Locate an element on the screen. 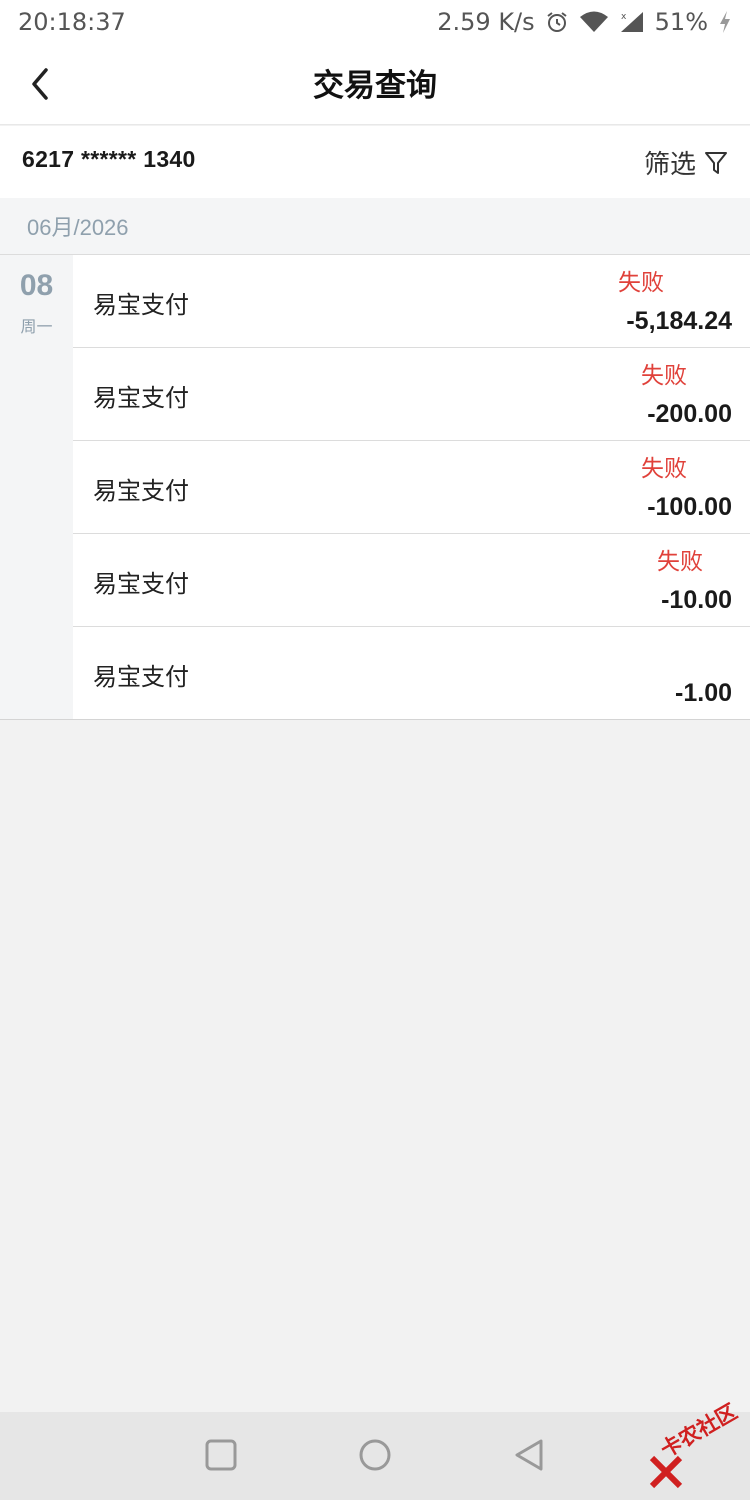 This screenshot has width=750, height=1500. system-back-button is located at coordinates (529, 1457).